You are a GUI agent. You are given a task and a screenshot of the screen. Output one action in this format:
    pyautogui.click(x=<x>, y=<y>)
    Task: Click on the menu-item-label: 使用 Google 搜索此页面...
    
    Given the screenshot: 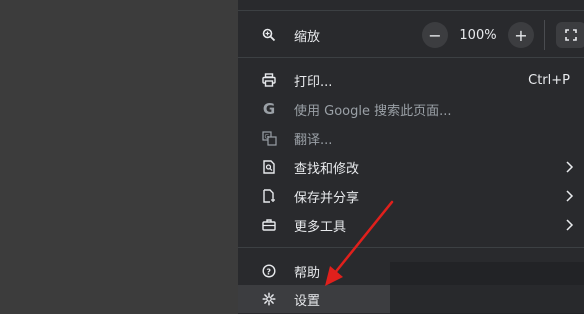 What is the action you would take?
    pyautogui.click(x=373, y=111)
    